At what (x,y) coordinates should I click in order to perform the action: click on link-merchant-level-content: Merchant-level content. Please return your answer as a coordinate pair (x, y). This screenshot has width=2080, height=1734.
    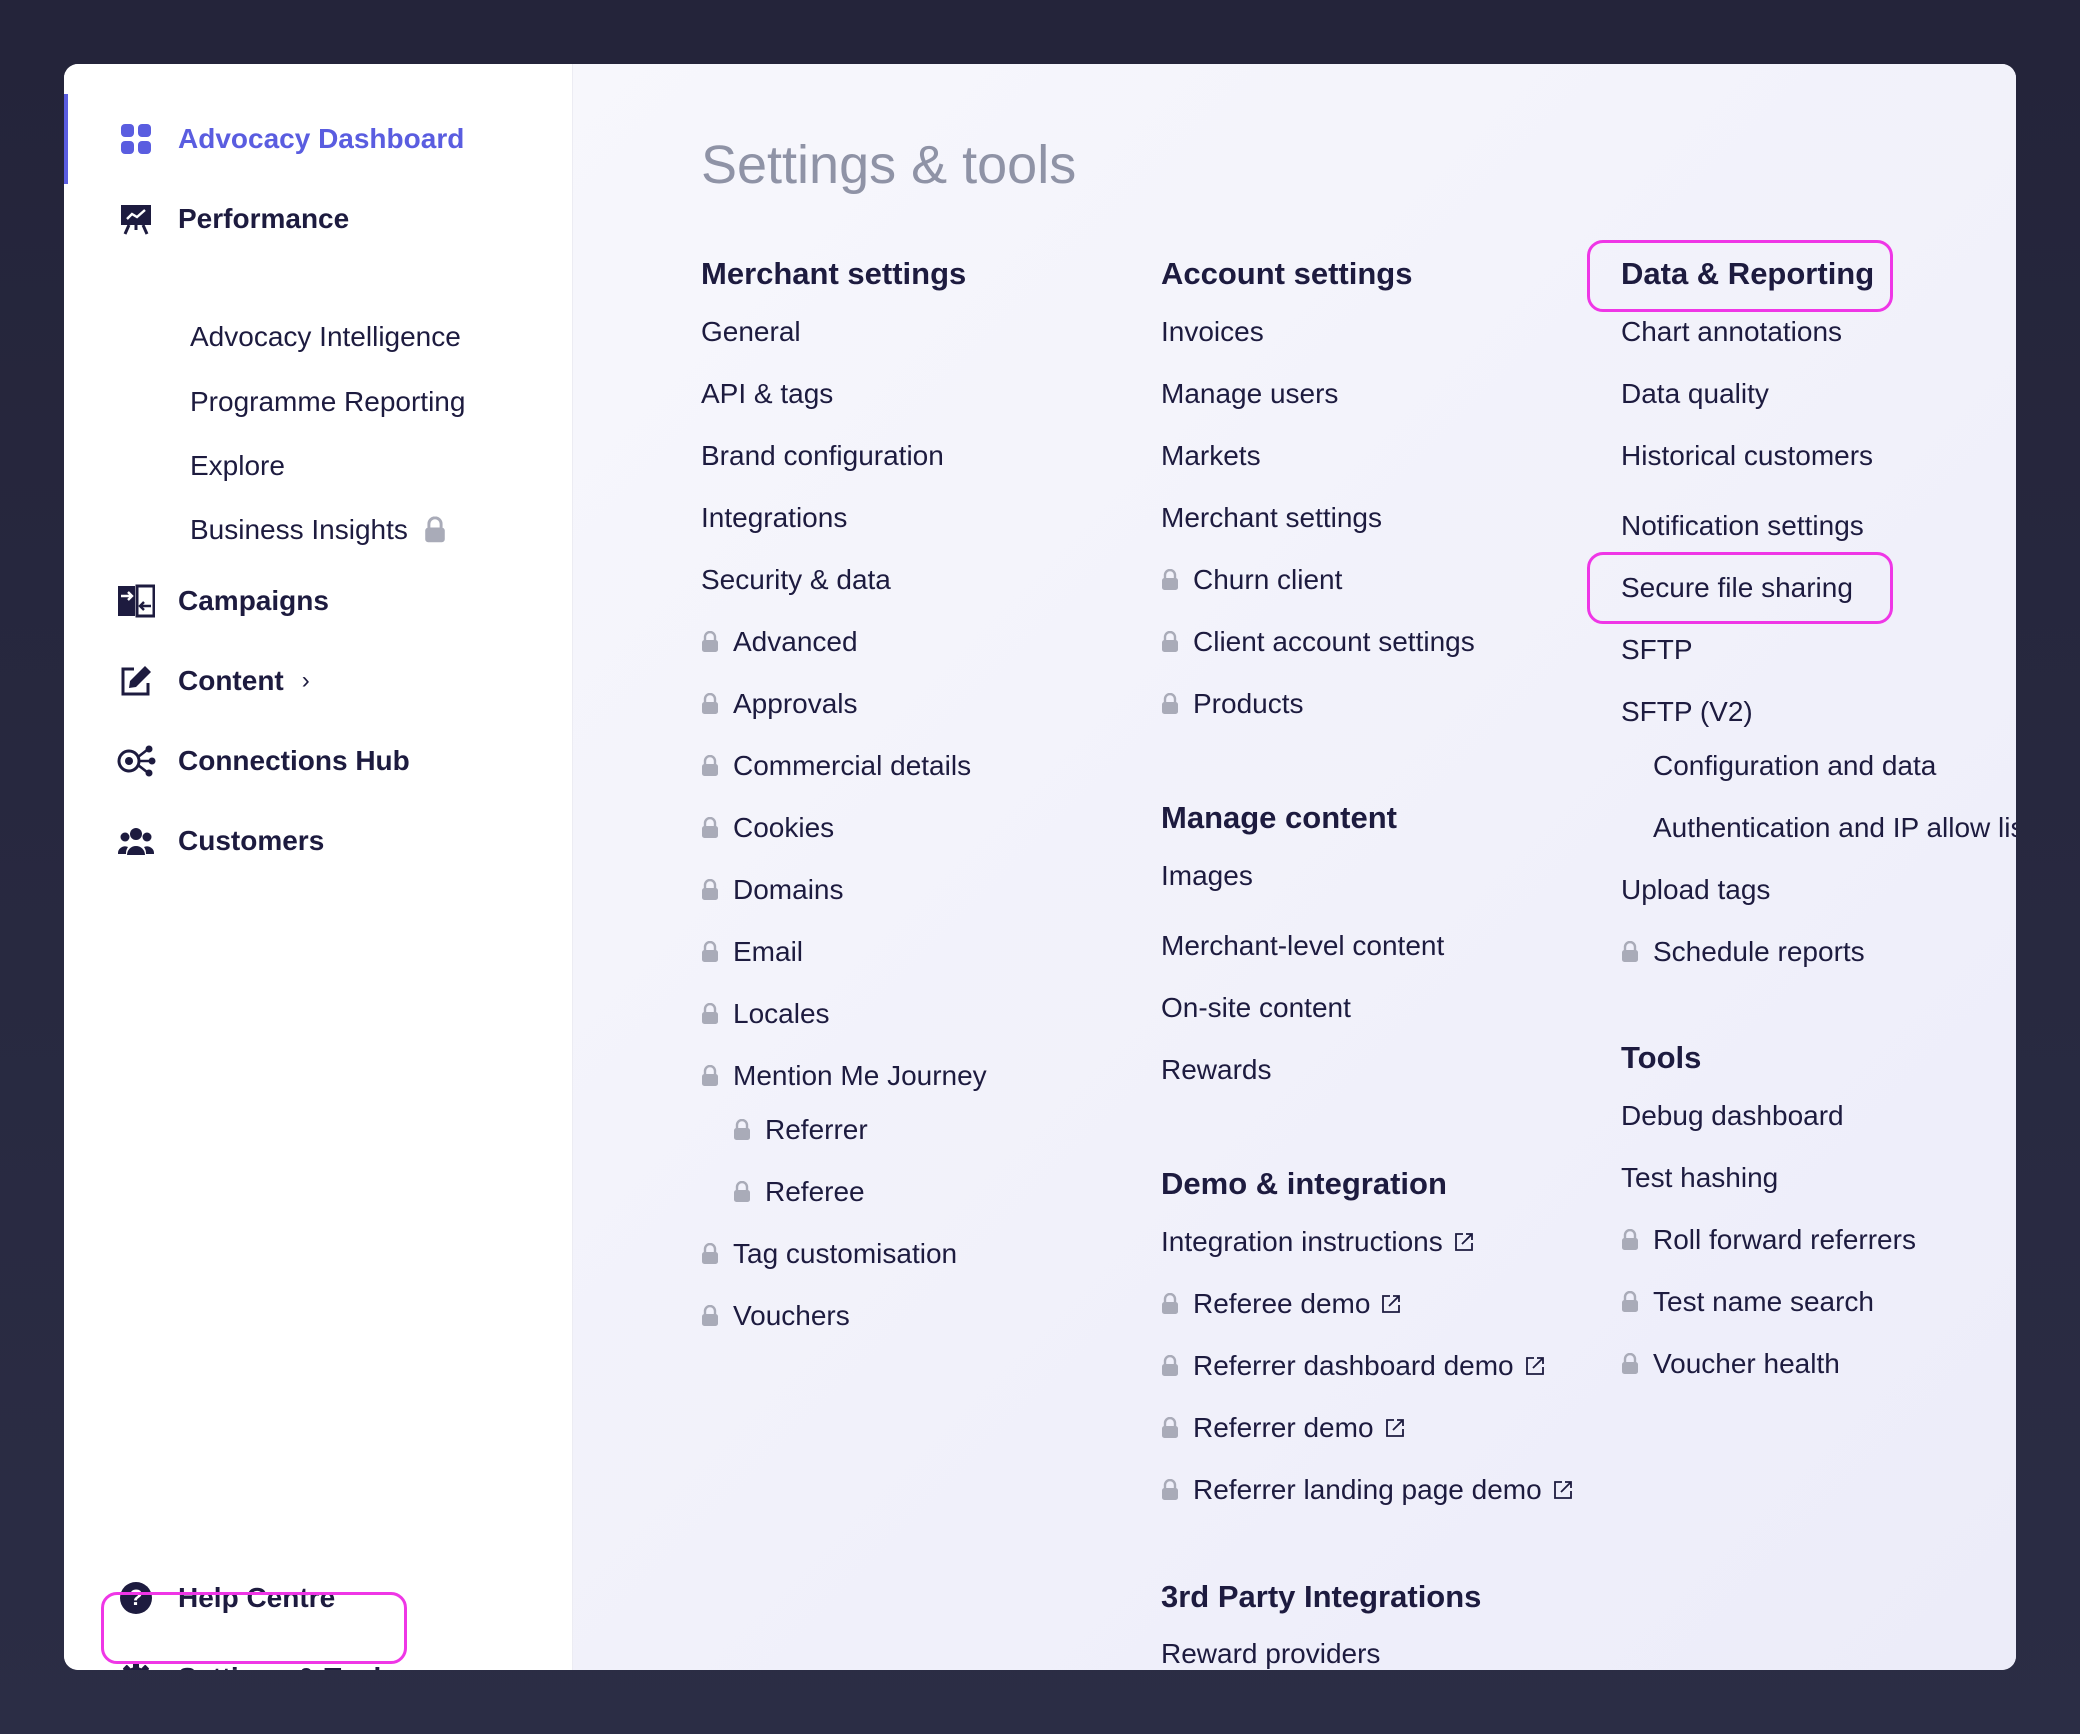
    Looking at the image, I should click on (1302, 946).